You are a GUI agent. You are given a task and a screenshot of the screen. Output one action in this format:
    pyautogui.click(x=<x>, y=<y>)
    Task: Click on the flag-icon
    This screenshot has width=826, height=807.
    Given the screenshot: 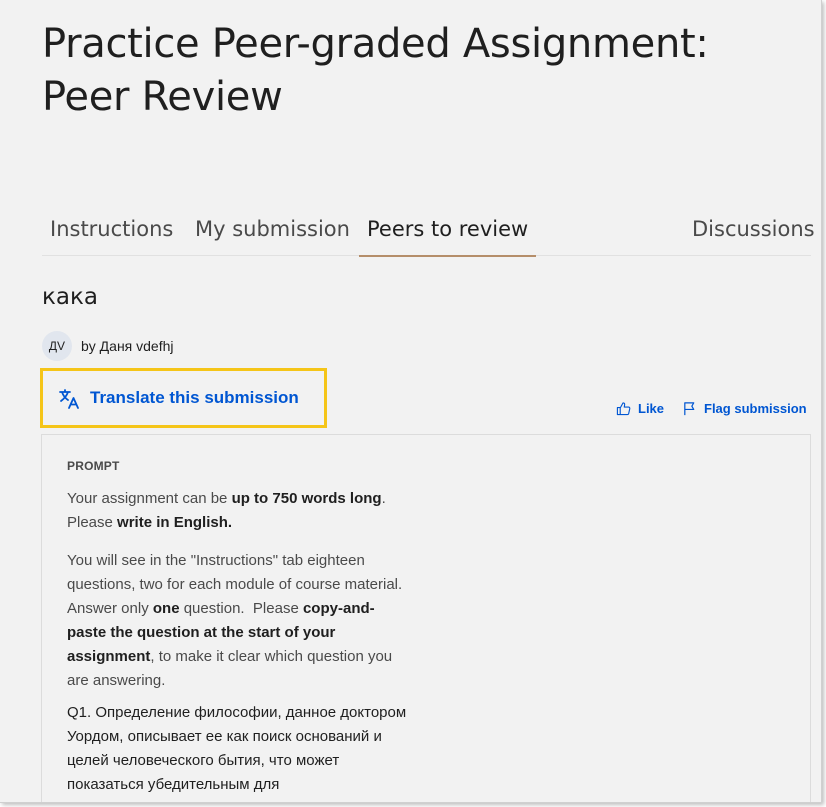 What is the action you would take?
    pyautogui.click(x=689, y=408)
    